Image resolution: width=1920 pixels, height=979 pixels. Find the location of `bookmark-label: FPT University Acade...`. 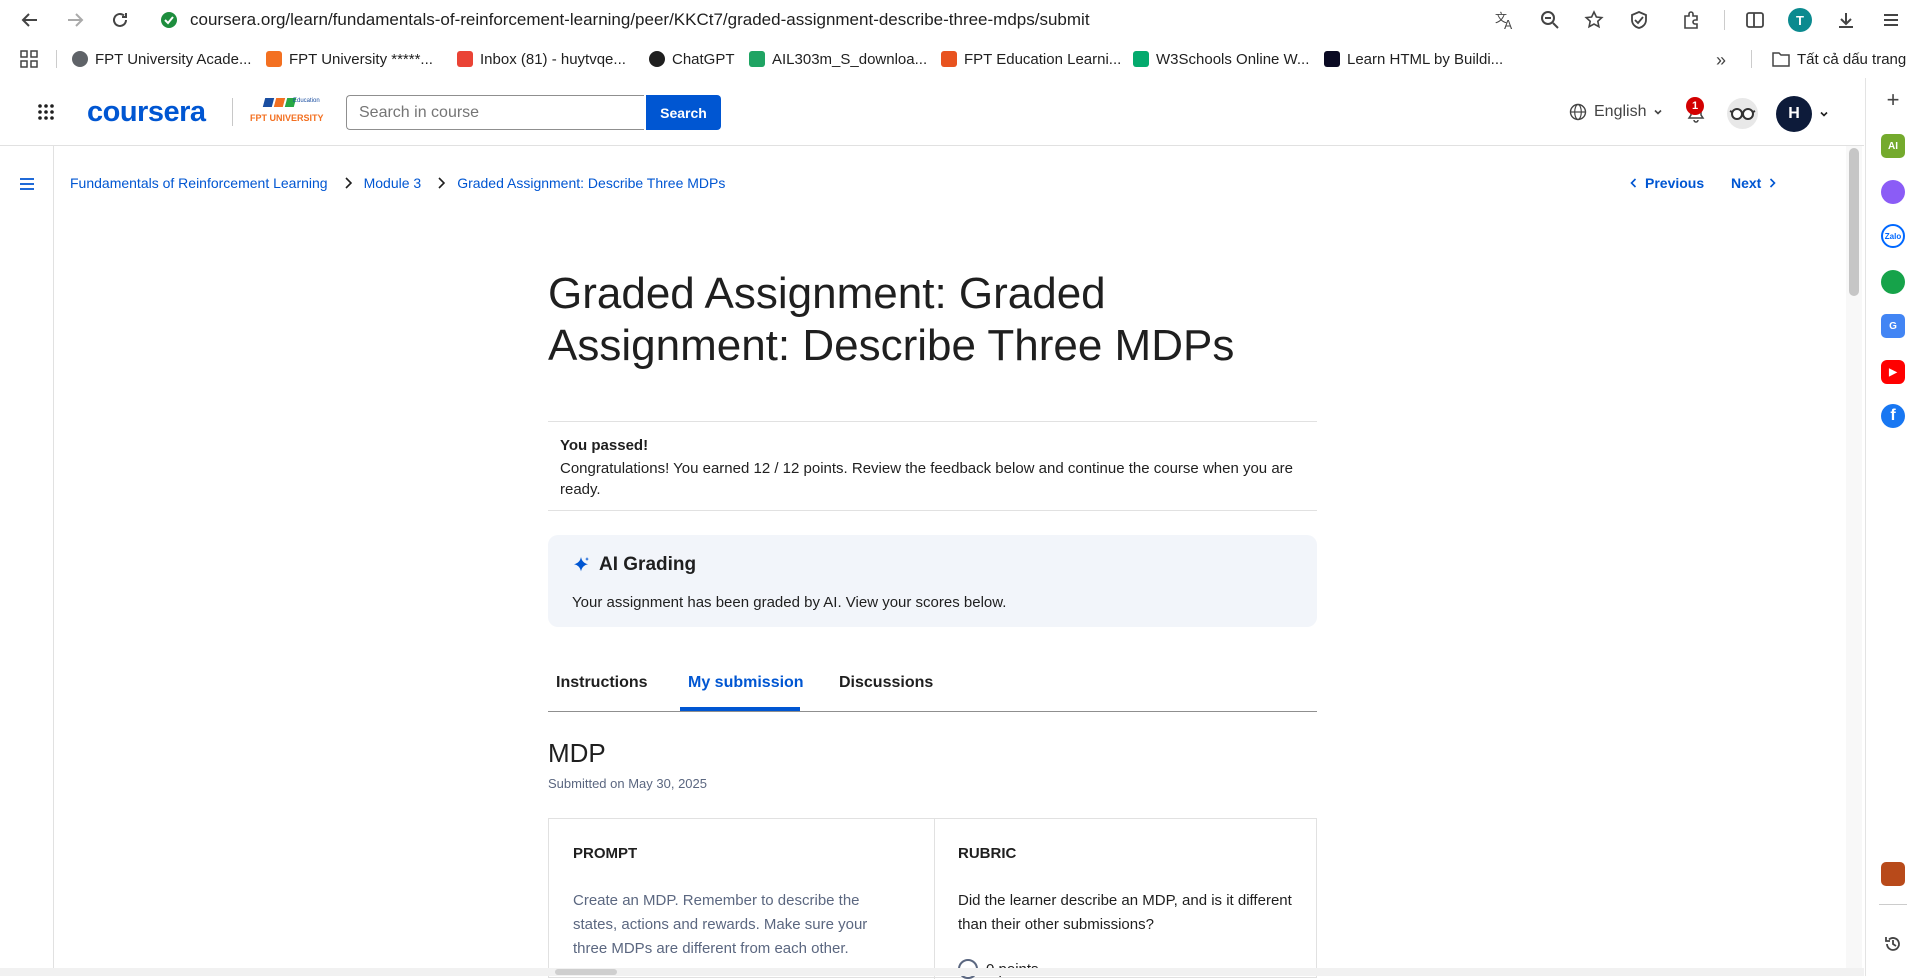

bookmark-label: FPT University Acade... is located at coordinates (173, 59).